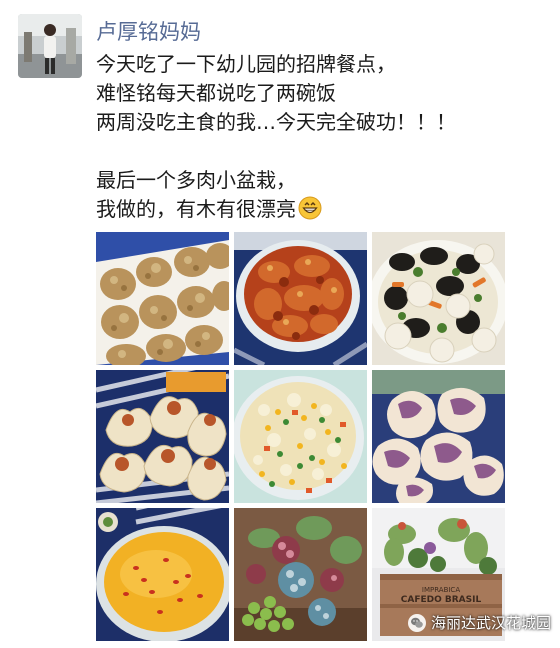 The image size is (560, 648). Describe the element at coordinates (438, 298) in the screenshot. I see `photo-fishballs-mushroom` at that location.